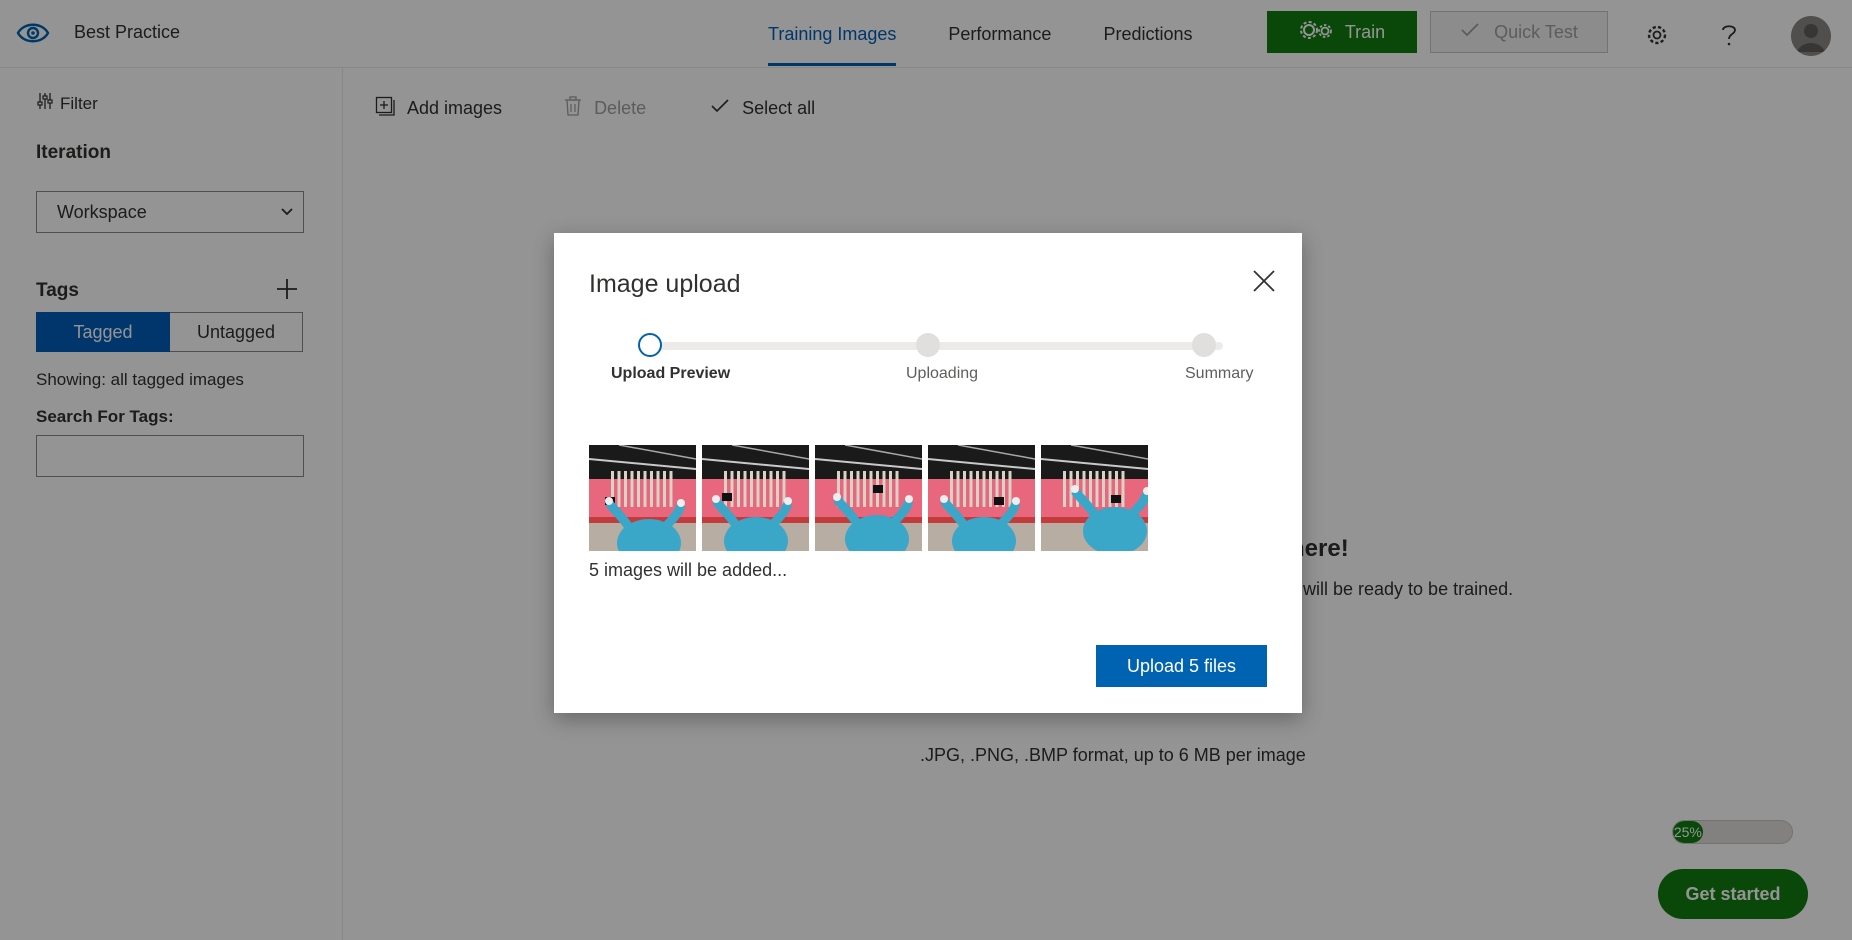 Image resolution: width=1852 pixels, height=940 pixels. Describe the element at coordinates (1219, 373) in the screenshot. I see `step-summary-label: Summary` at that location.